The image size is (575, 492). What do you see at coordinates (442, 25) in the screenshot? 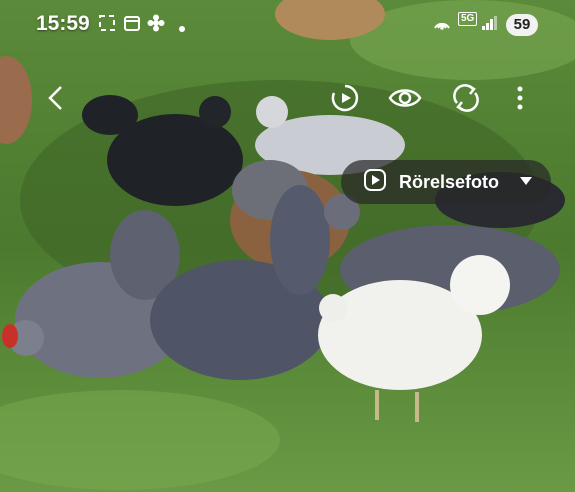
I see `hotspot-icon` at bounding box center [442, 25].